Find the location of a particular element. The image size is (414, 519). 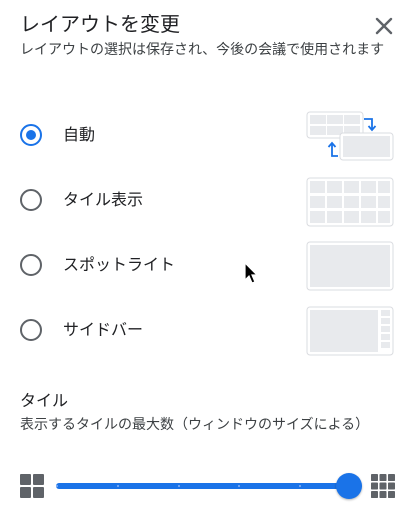

layout-spotlight-icon is located at coordinates (350, 266).